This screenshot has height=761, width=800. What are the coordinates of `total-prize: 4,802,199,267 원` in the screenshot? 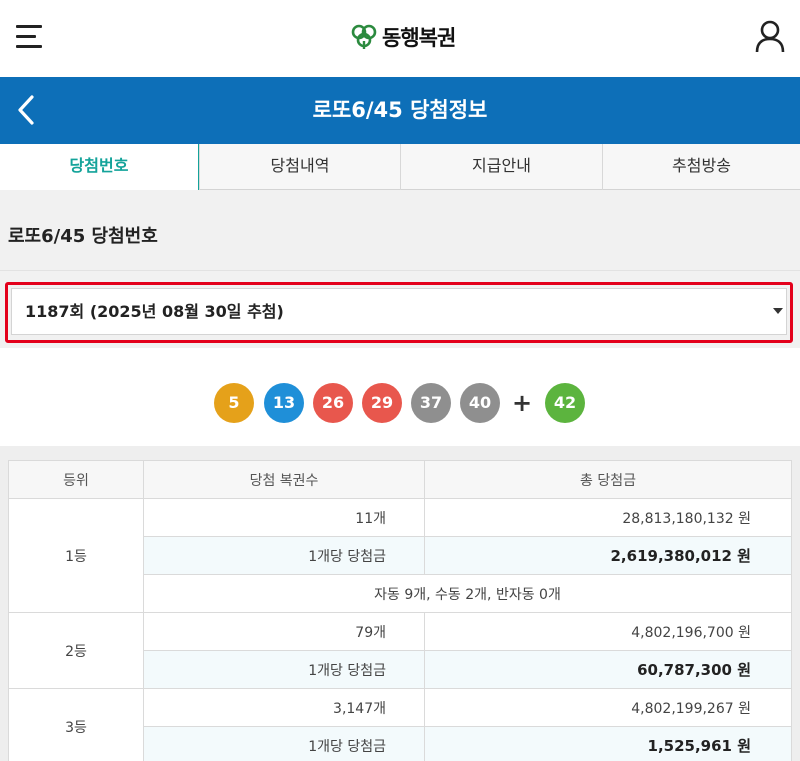 It's located at (608, 707).